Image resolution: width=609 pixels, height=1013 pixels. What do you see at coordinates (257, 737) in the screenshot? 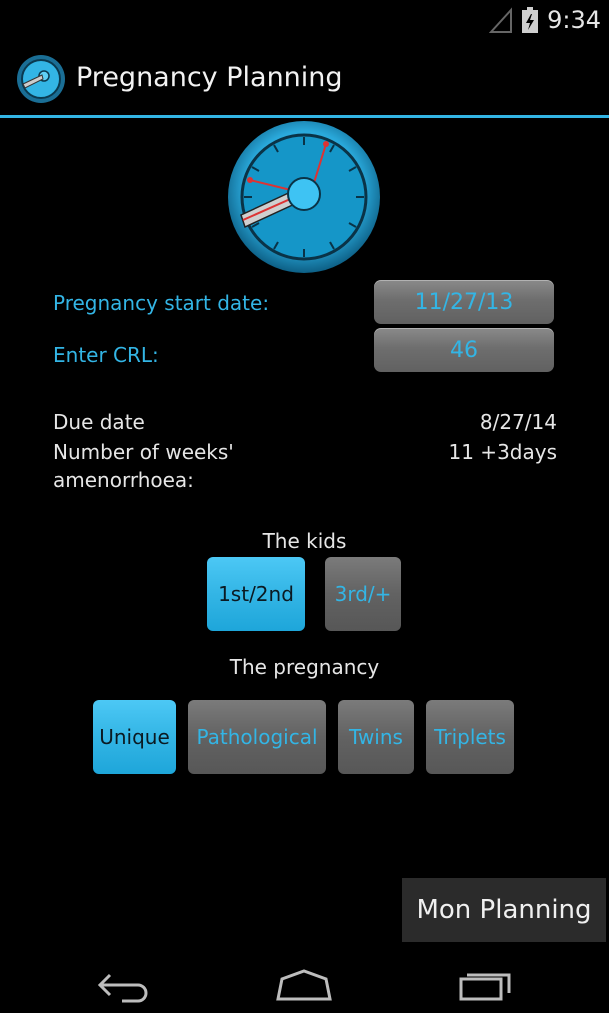
I see `pregnancy-pathological-button: Pathological` at bounding box center [257, 737].